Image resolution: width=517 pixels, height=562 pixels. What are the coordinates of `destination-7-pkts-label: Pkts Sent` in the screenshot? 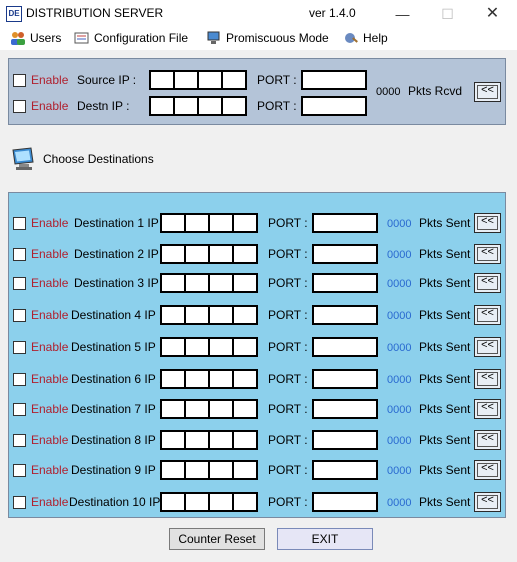 It's located at (445, 409).